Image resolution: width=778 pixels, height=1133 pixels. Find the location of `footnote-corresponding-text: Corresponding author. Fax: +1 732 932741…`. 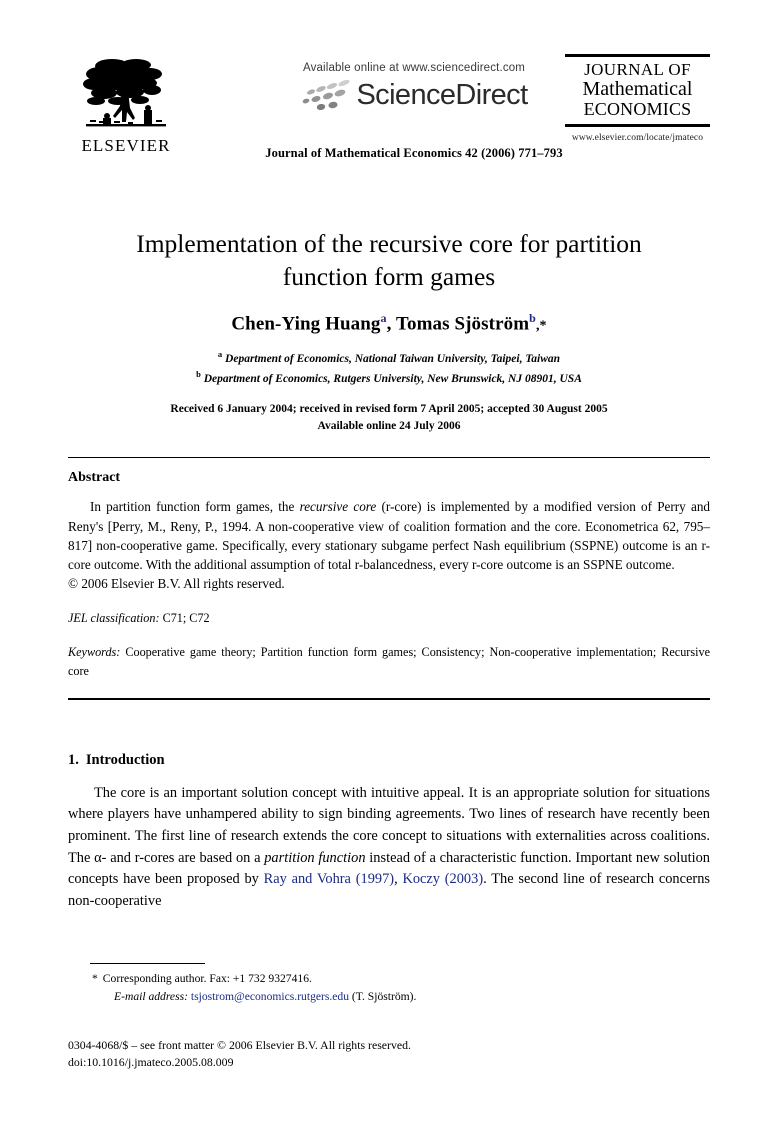

footnote-corresponding-text: Corresponding author. Fax: +1 732 932741… is located at coordinates (207, 978).